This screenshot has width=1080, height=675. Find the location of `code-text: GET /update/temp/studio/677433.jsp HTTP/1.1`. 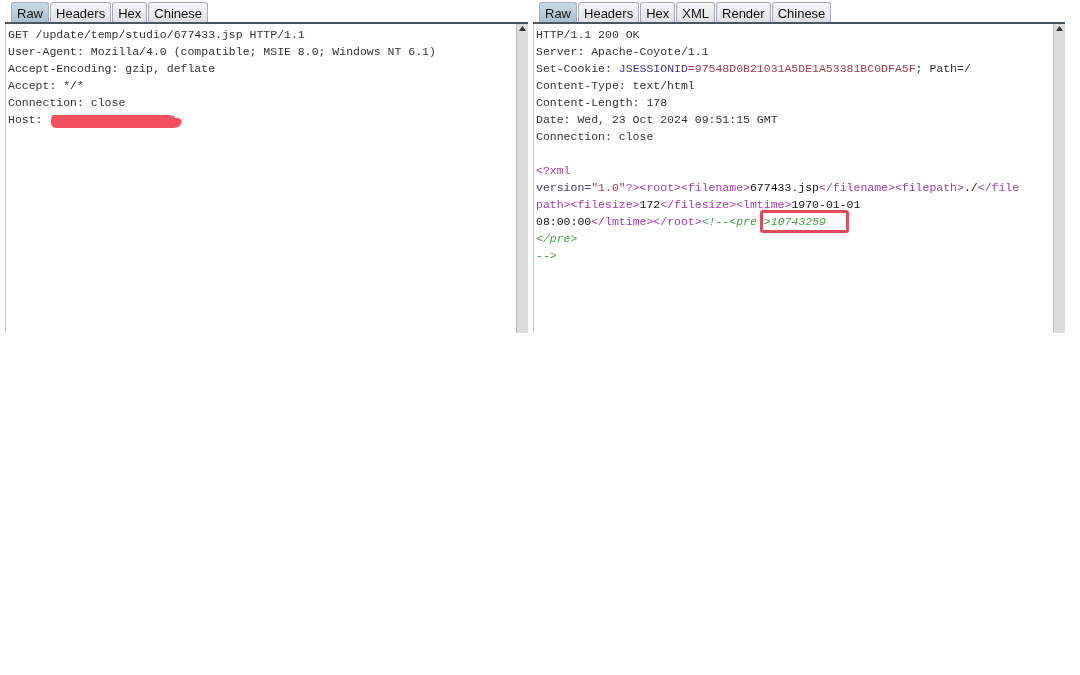

code-text: GET /update/temp/studio/677433.jsp HTTP/1.1 is located at coordinates (156, 35).